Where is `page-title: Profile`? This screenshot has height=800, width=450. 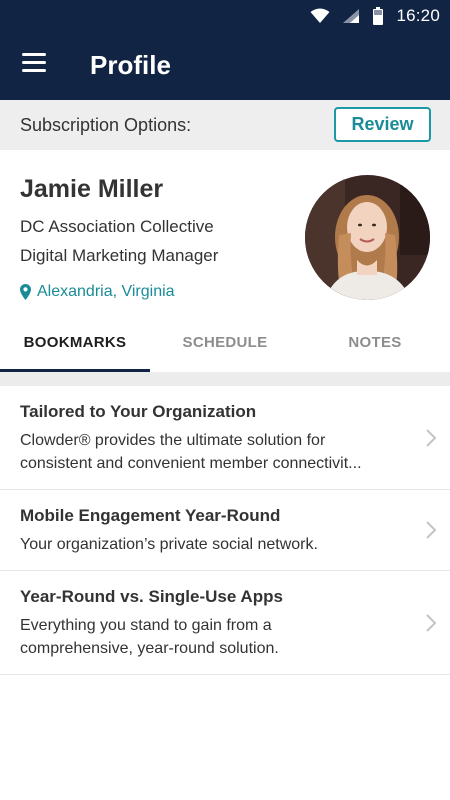 page-title: Profile is located at coordinates (130, 65).